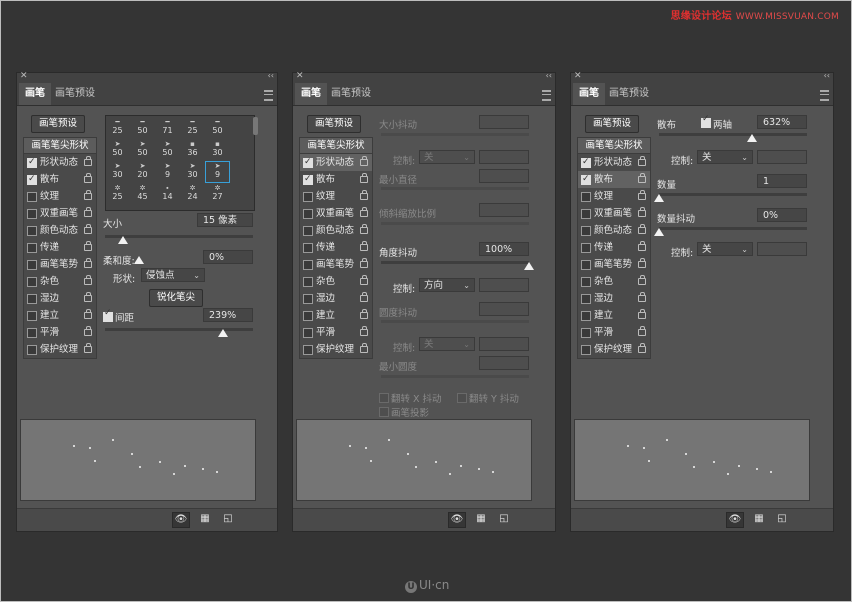 Image resolution: width=852 pixels, height=602 pixels. Describe the element at coordinates (782, 249) in the screenshot. I see `count-control-field` at that location.